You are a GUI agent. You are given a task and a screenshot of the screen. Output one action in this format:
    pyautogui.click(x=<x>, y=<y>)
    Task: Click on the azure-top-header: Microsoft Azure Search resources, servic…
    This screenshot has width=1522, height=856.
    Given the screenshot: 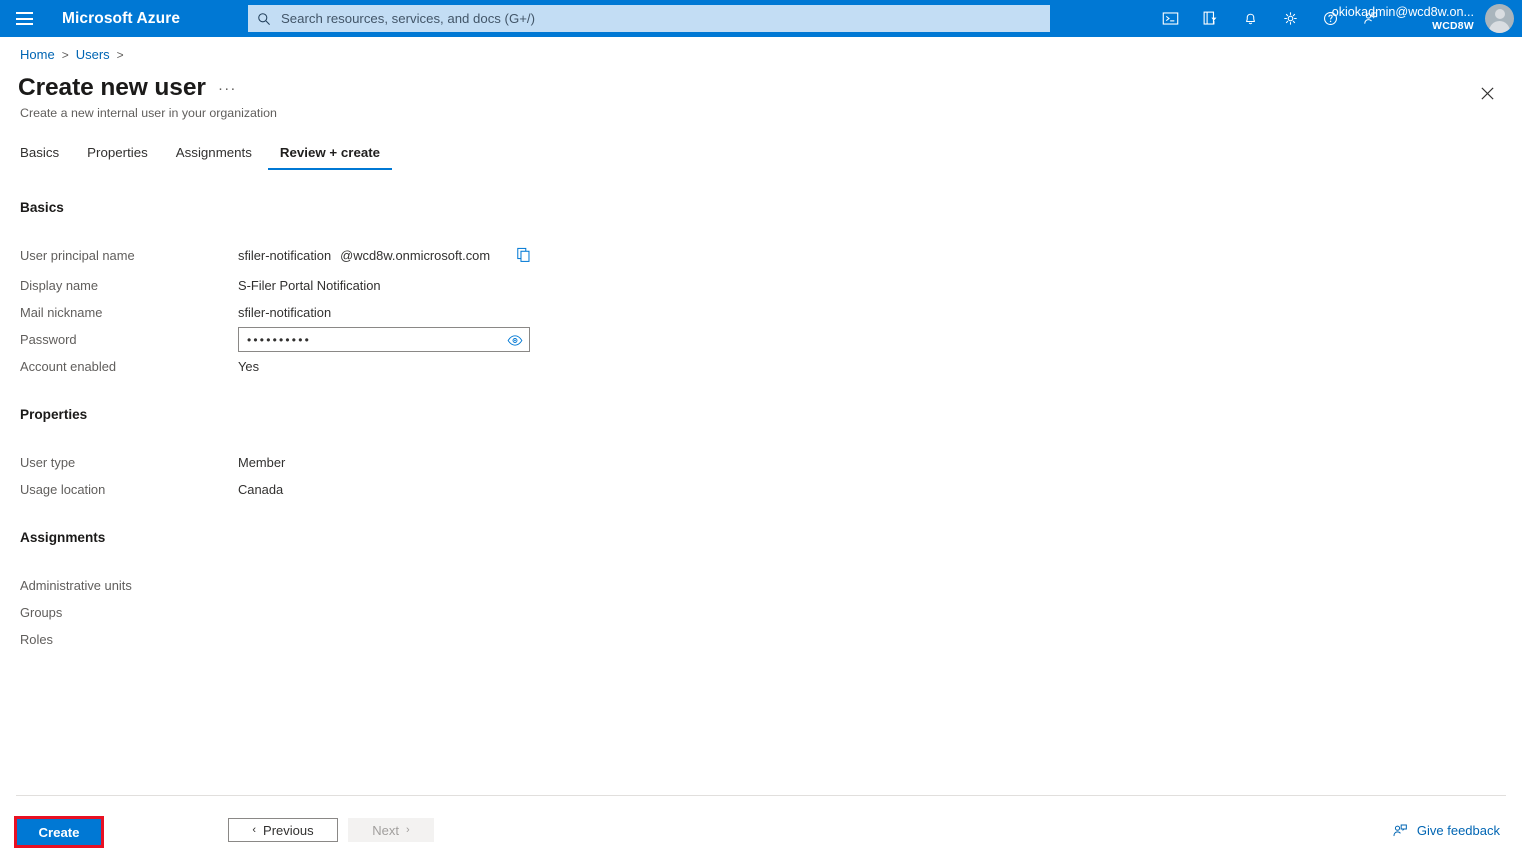 What is the action you would take?
    pyautogui.click(x=761, y=18)
    